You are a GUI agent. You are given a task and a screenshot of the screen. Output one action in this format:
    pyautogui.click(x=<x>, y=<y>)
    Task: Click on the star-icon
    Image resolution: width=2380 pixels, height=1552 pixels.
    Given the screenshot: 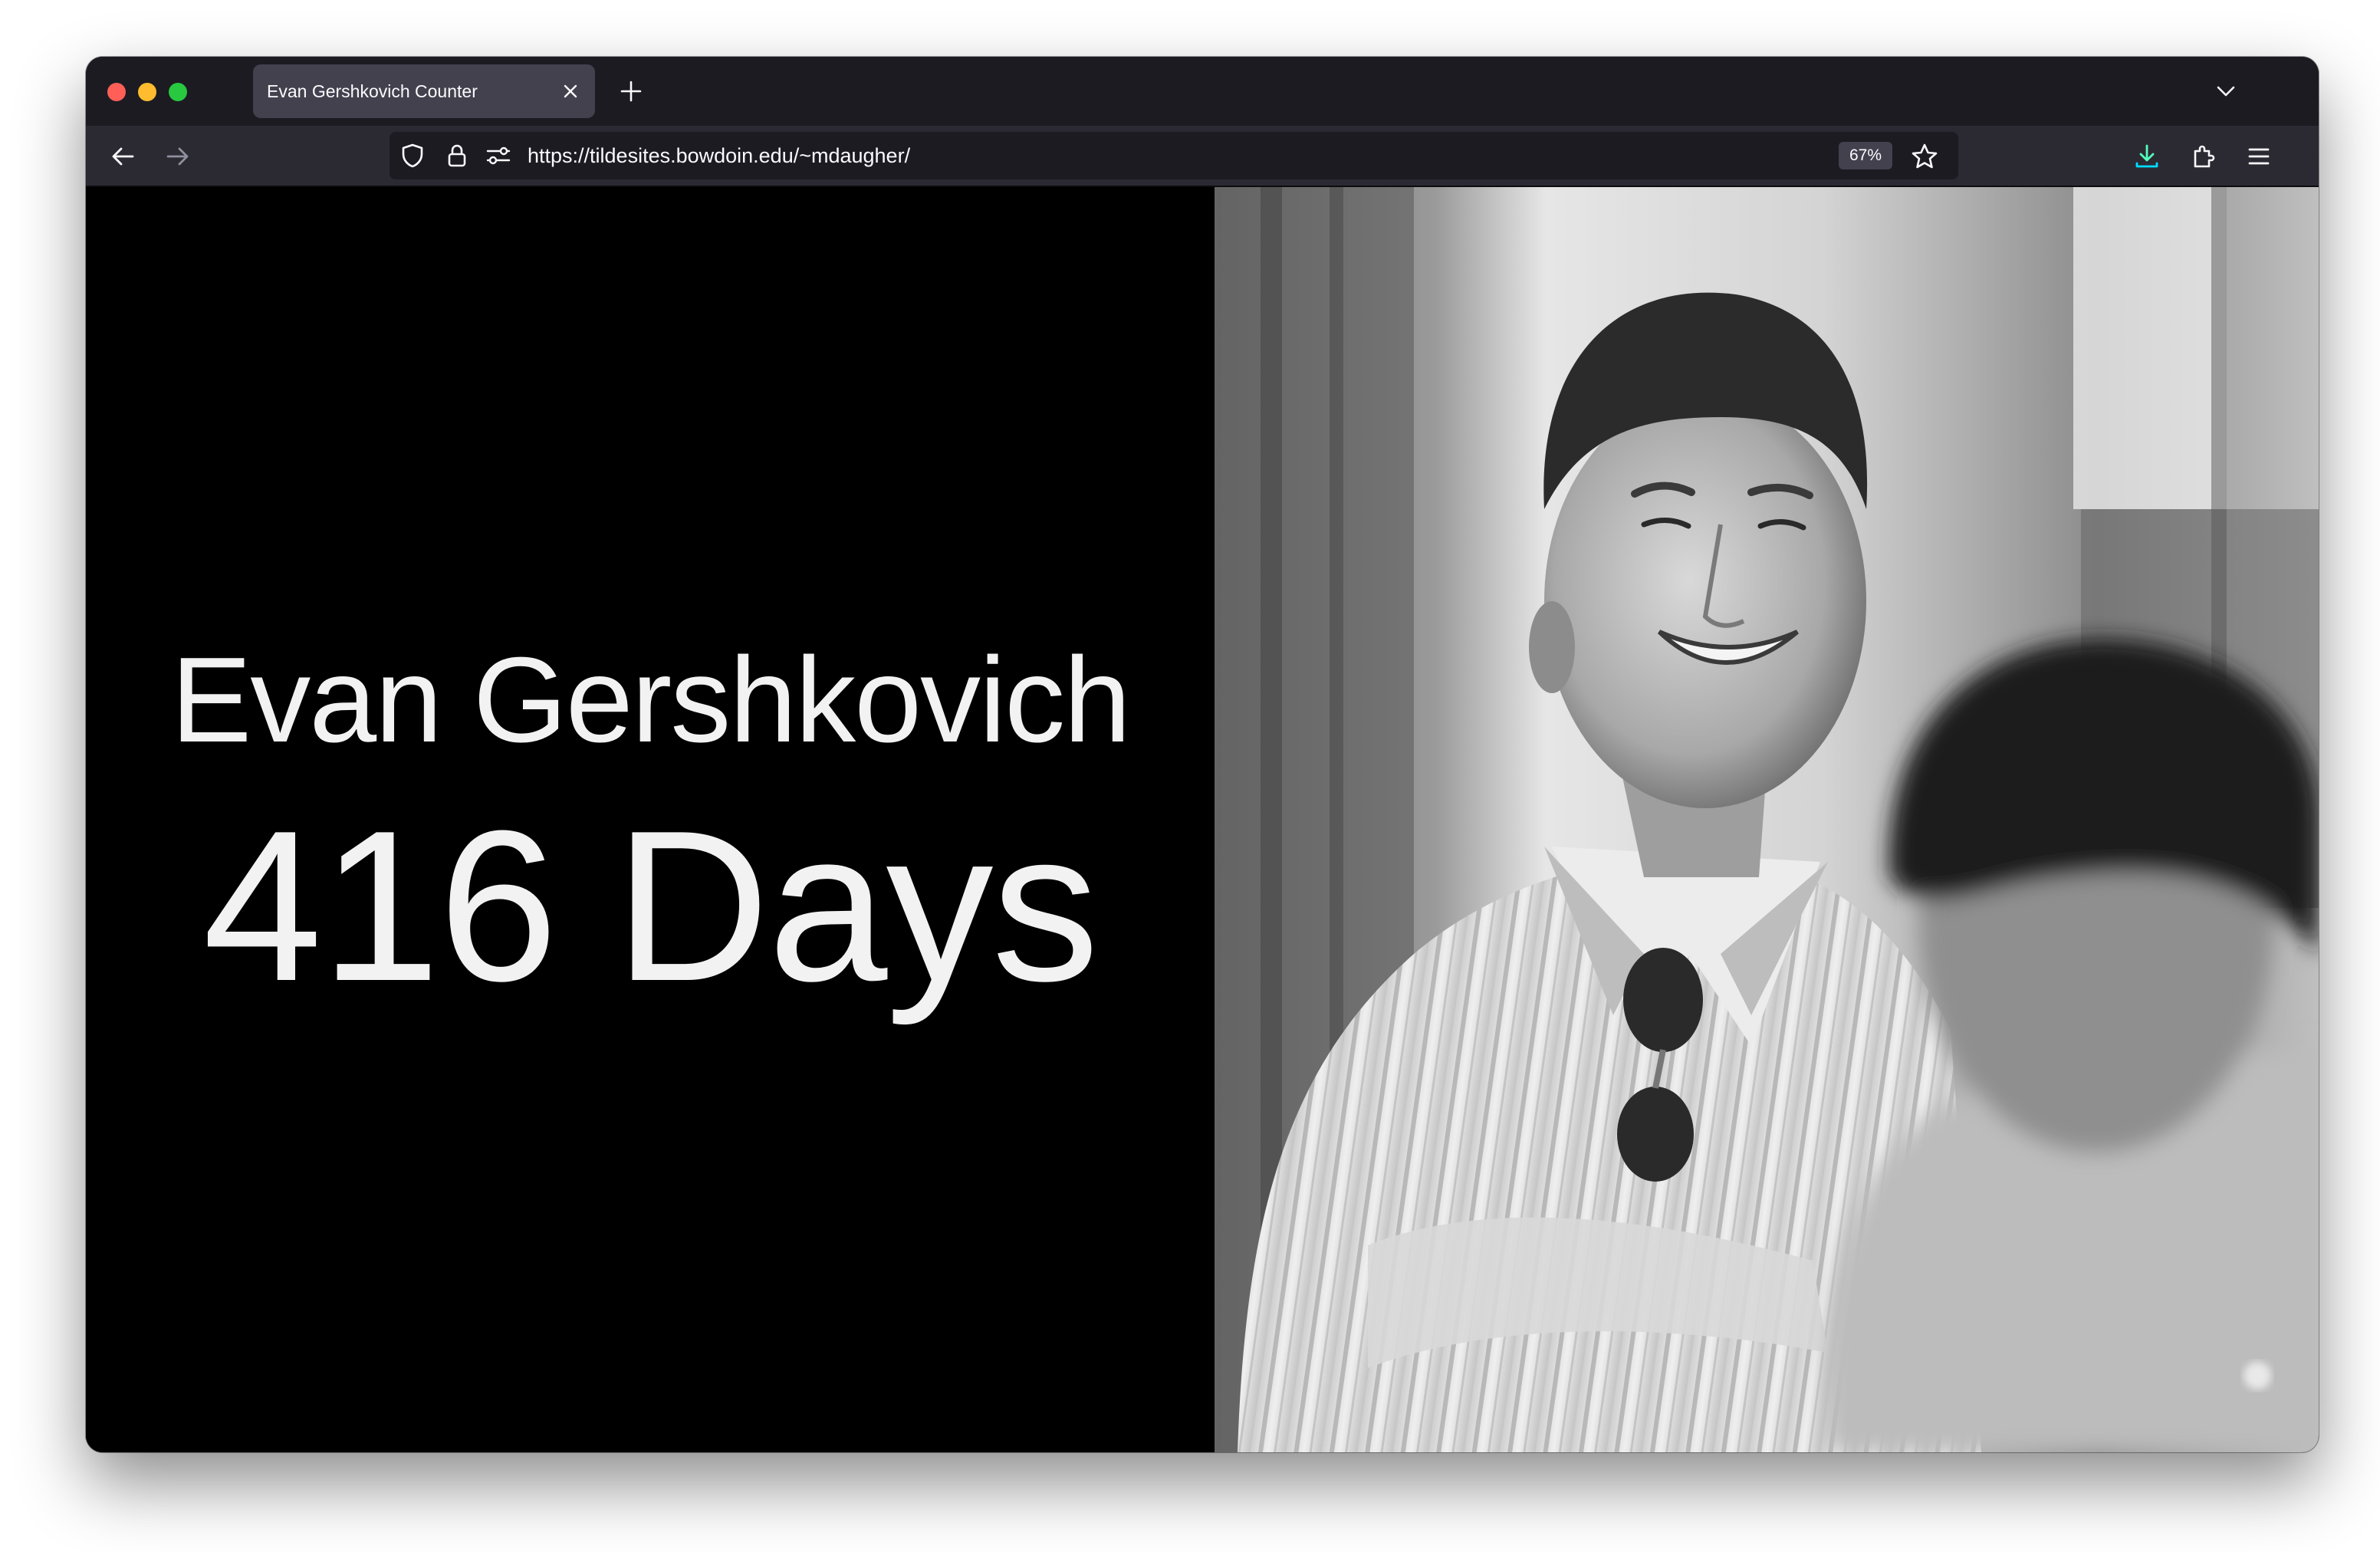 What is the action you would take?
    pyautogui.click(x=1925, y=156)
    